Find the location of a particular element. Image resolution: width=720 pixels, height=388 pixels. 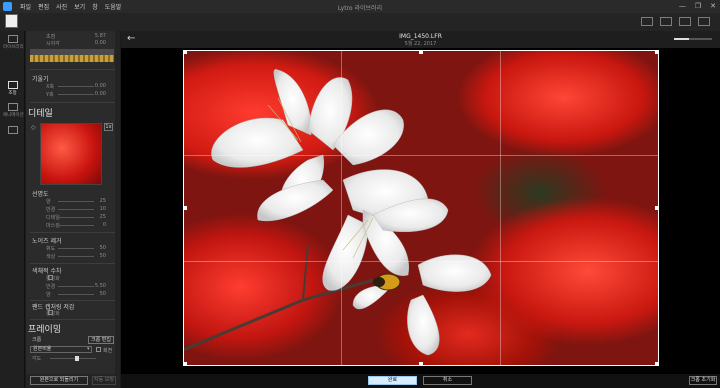

focus-label: 초점 is located at coordinates (51, 37).